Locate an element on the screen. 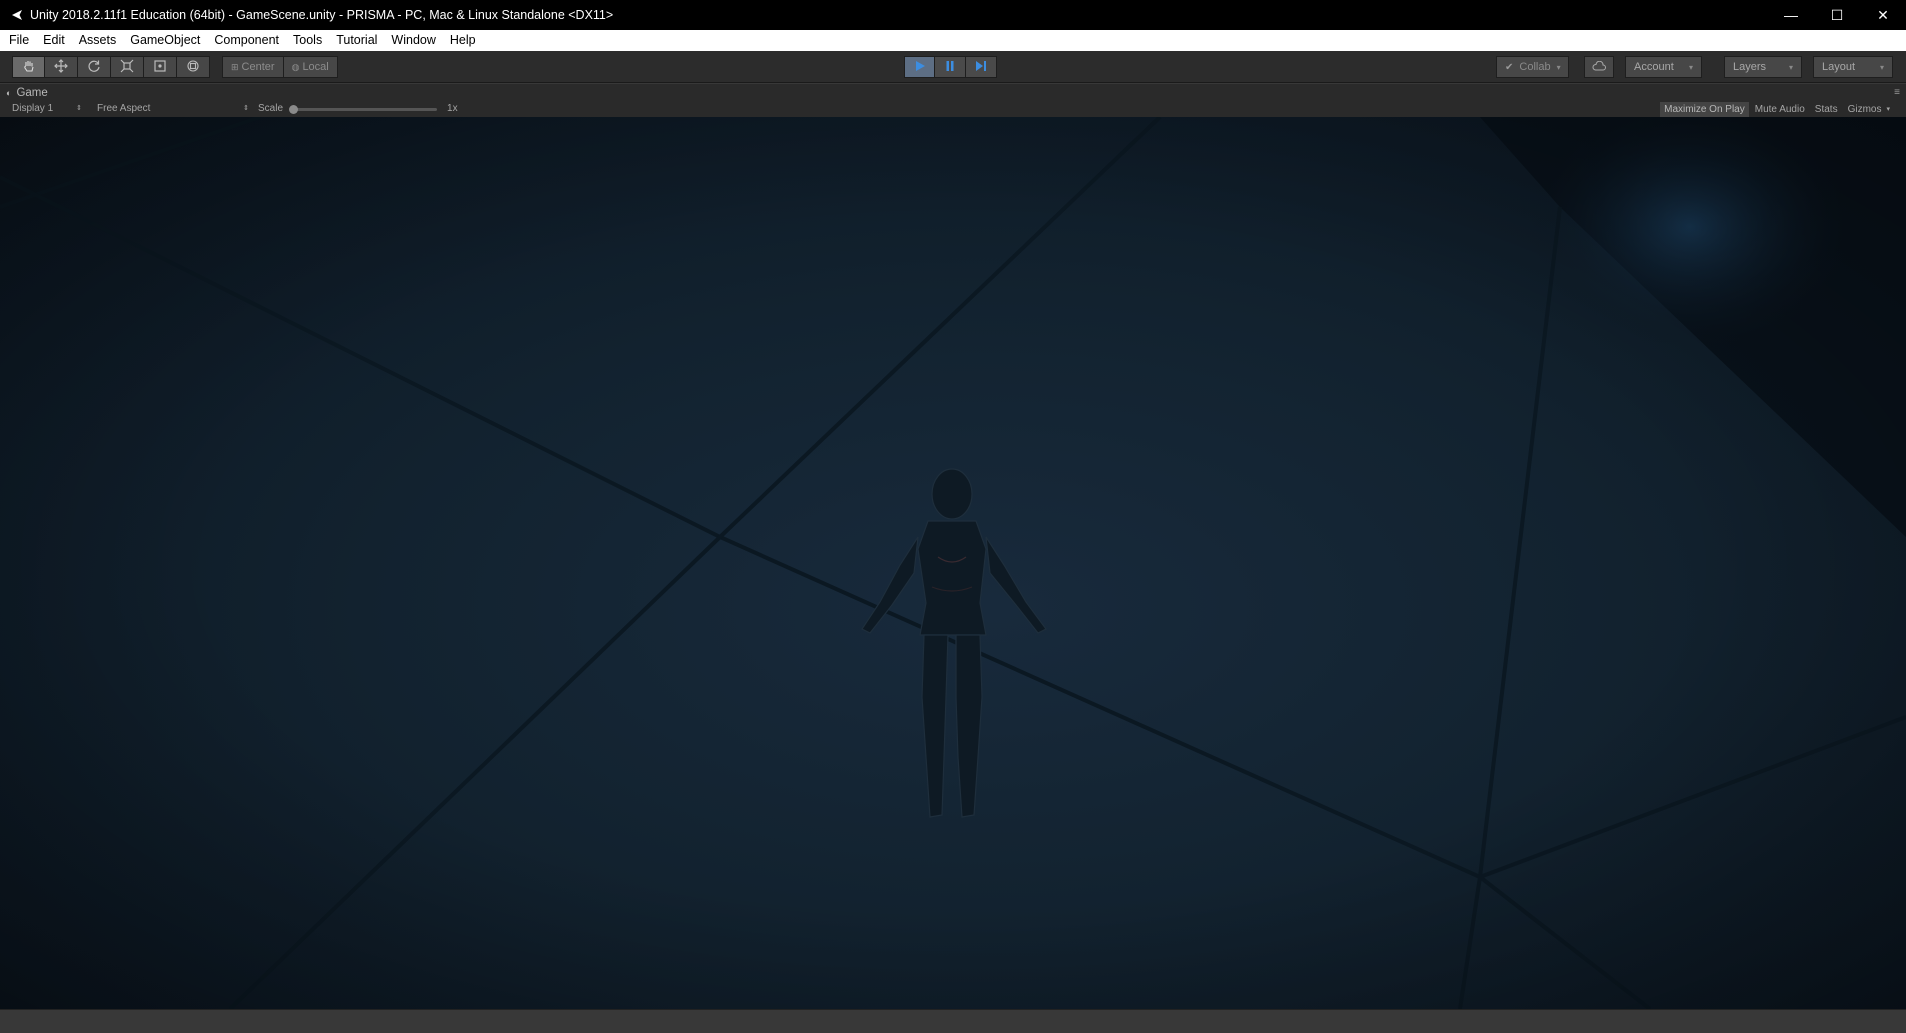  game-controller-icon: ◐ is located at coordinates (9, 92).